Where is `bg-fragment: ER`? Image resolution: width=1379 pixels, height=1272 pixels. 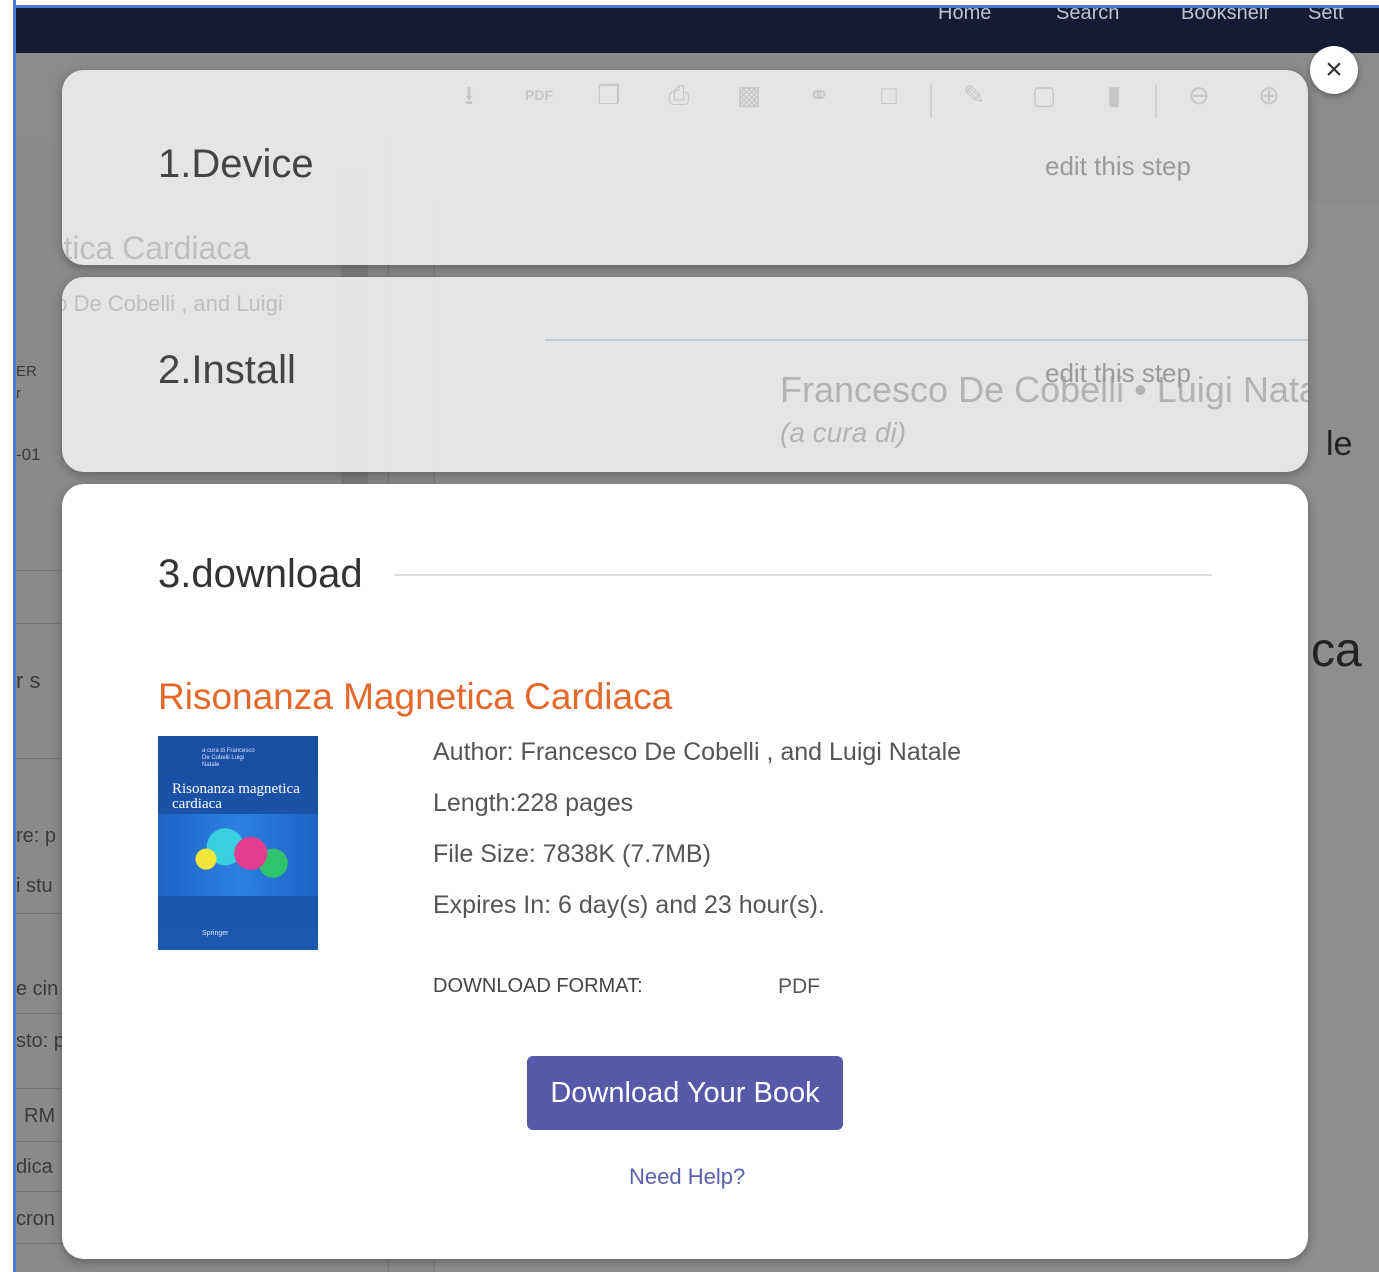
bg-fragment: ER is located at coordinates (26, 371).